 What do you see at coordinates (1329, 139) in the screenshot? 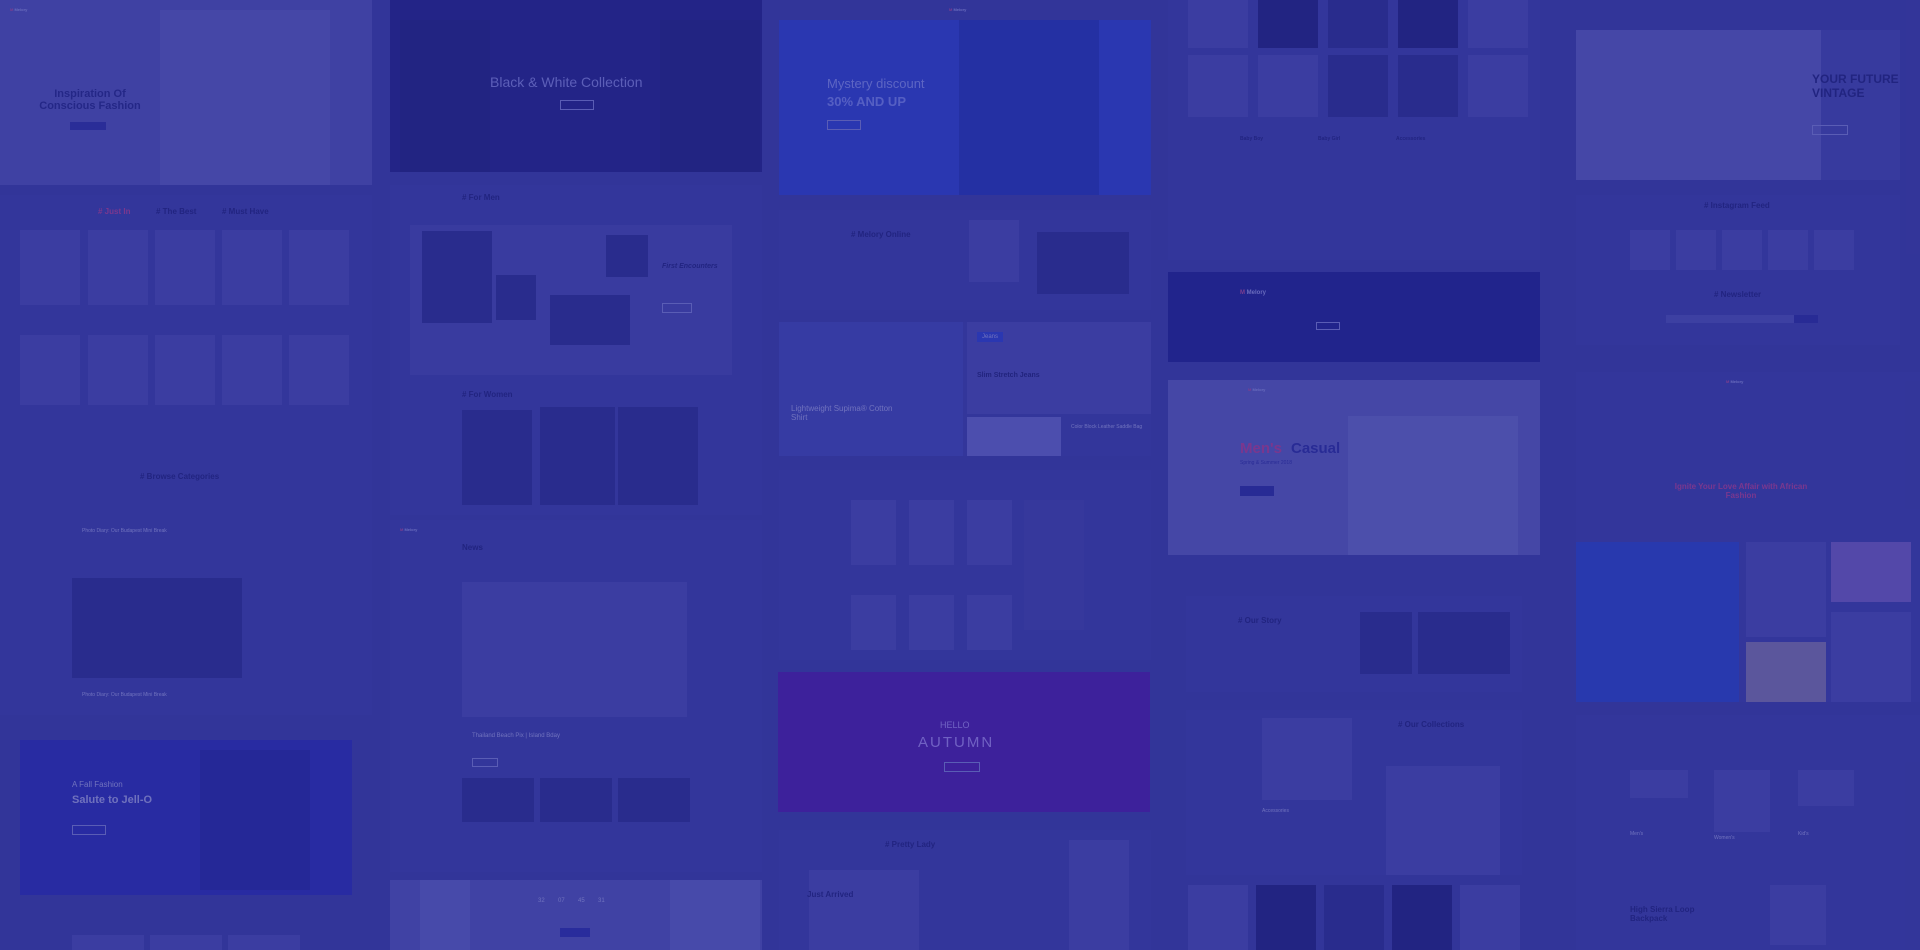
I see `col-baby-girl: Baby Girl` at bounding box center [1329, 139].